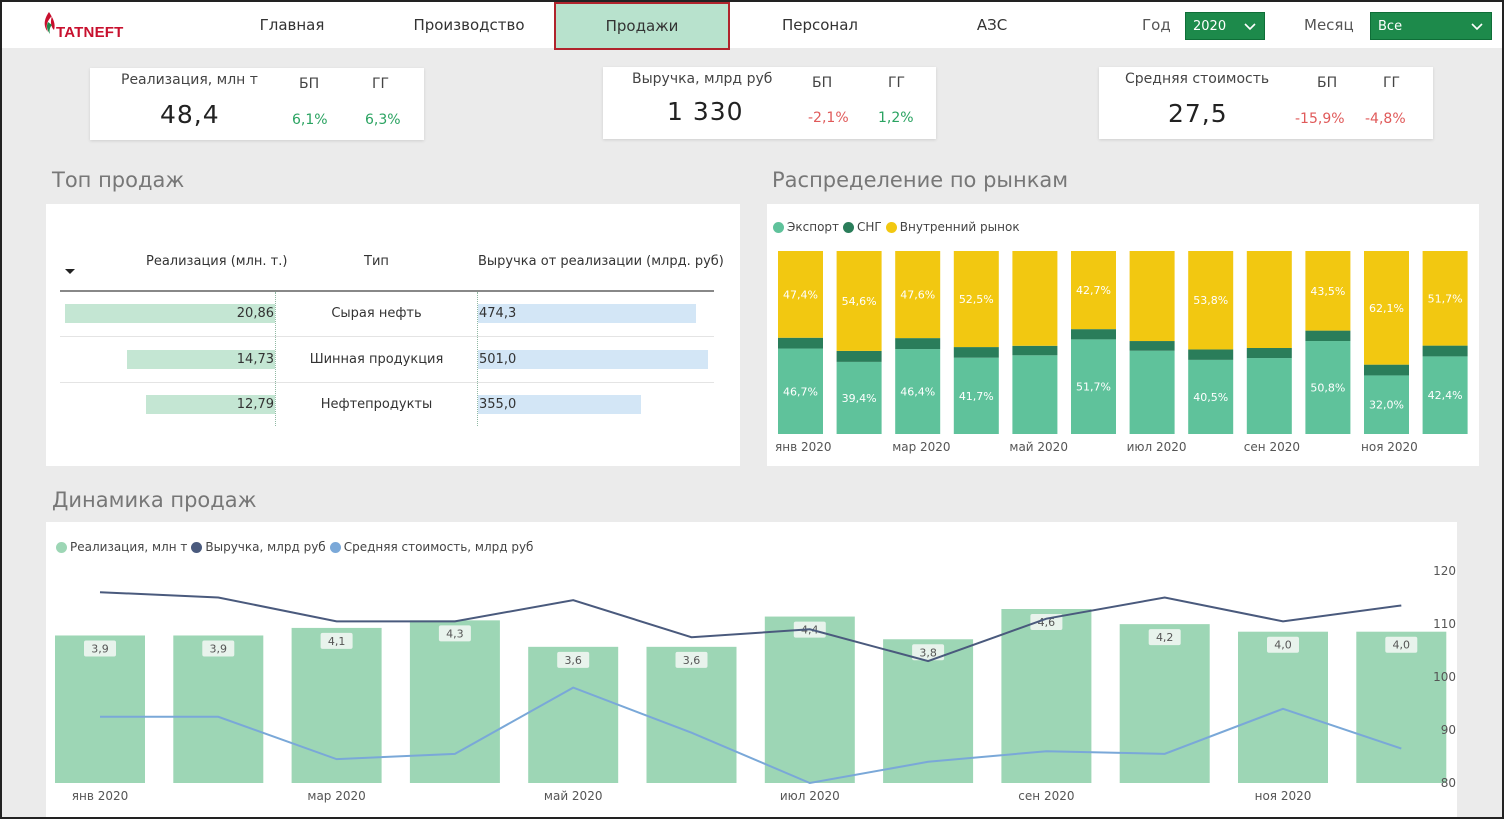 This screenshot has height=819, width=1504. I want to click on x-tick-label: мар 2020, so click(921, 447).